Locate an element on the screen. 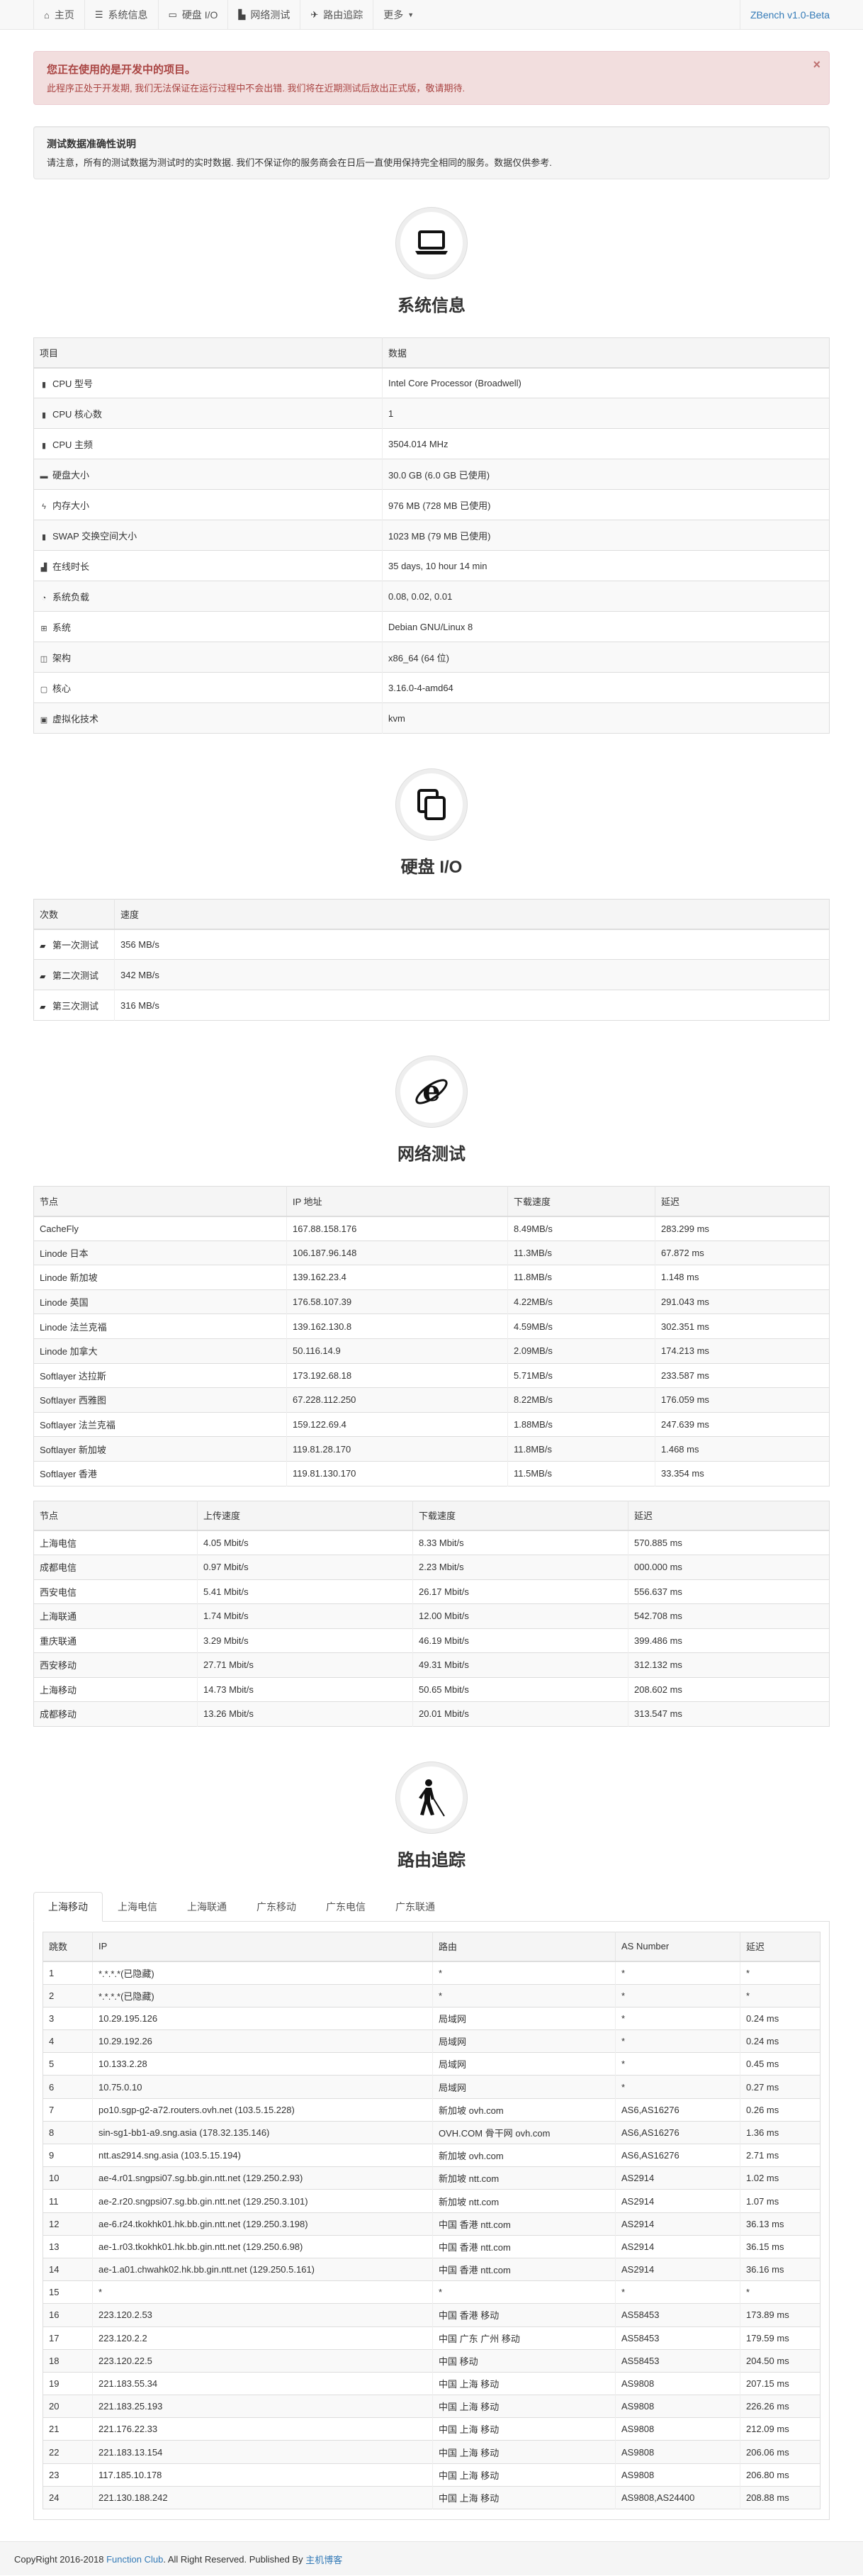 The height and width of the screenshot is (2576, 863). cn-speed-row-cell-2: 12.00 Mbit/s is located at coordinates (520, 1616).